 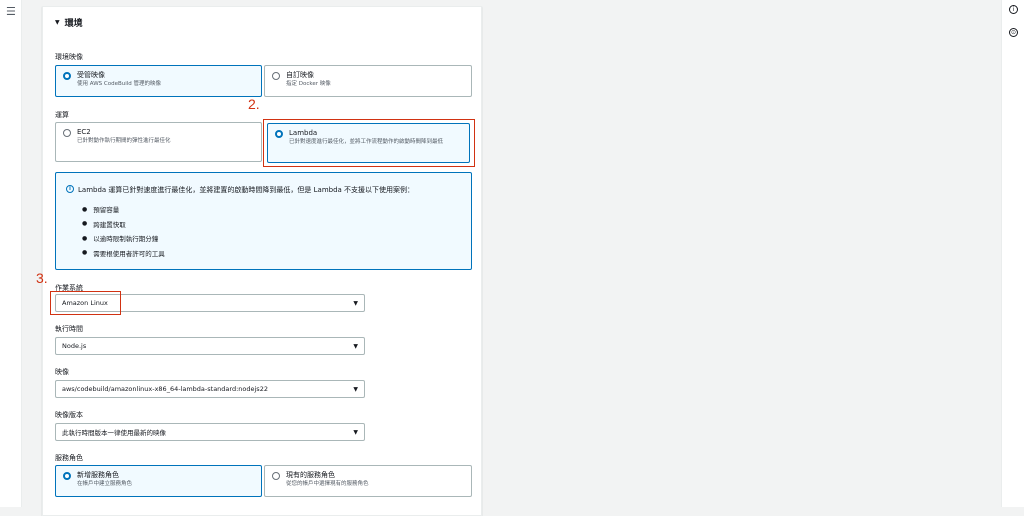 I want to click on runtime-select: Node.js ▼, so click(x=210, y=346).